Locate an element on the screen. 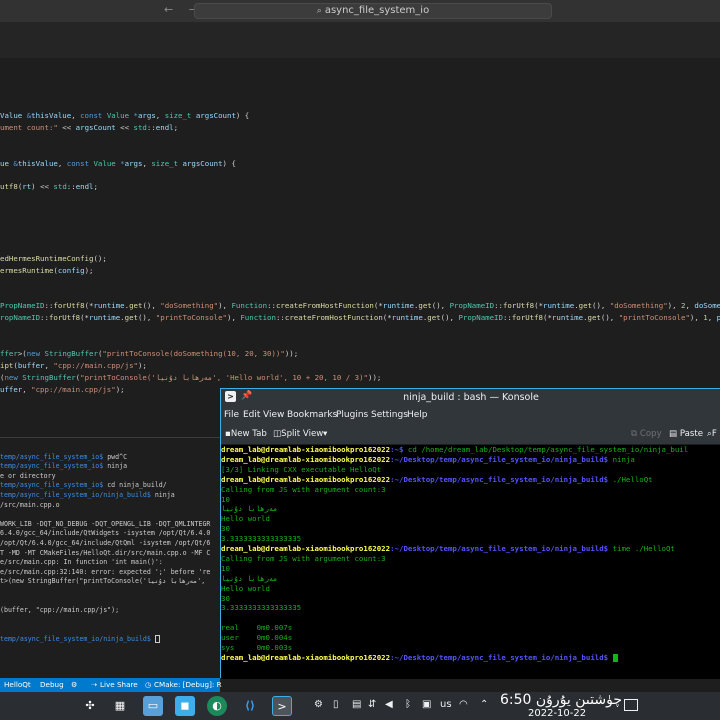  paste-button: ▤ Paste is located at coordinates (686, 434).